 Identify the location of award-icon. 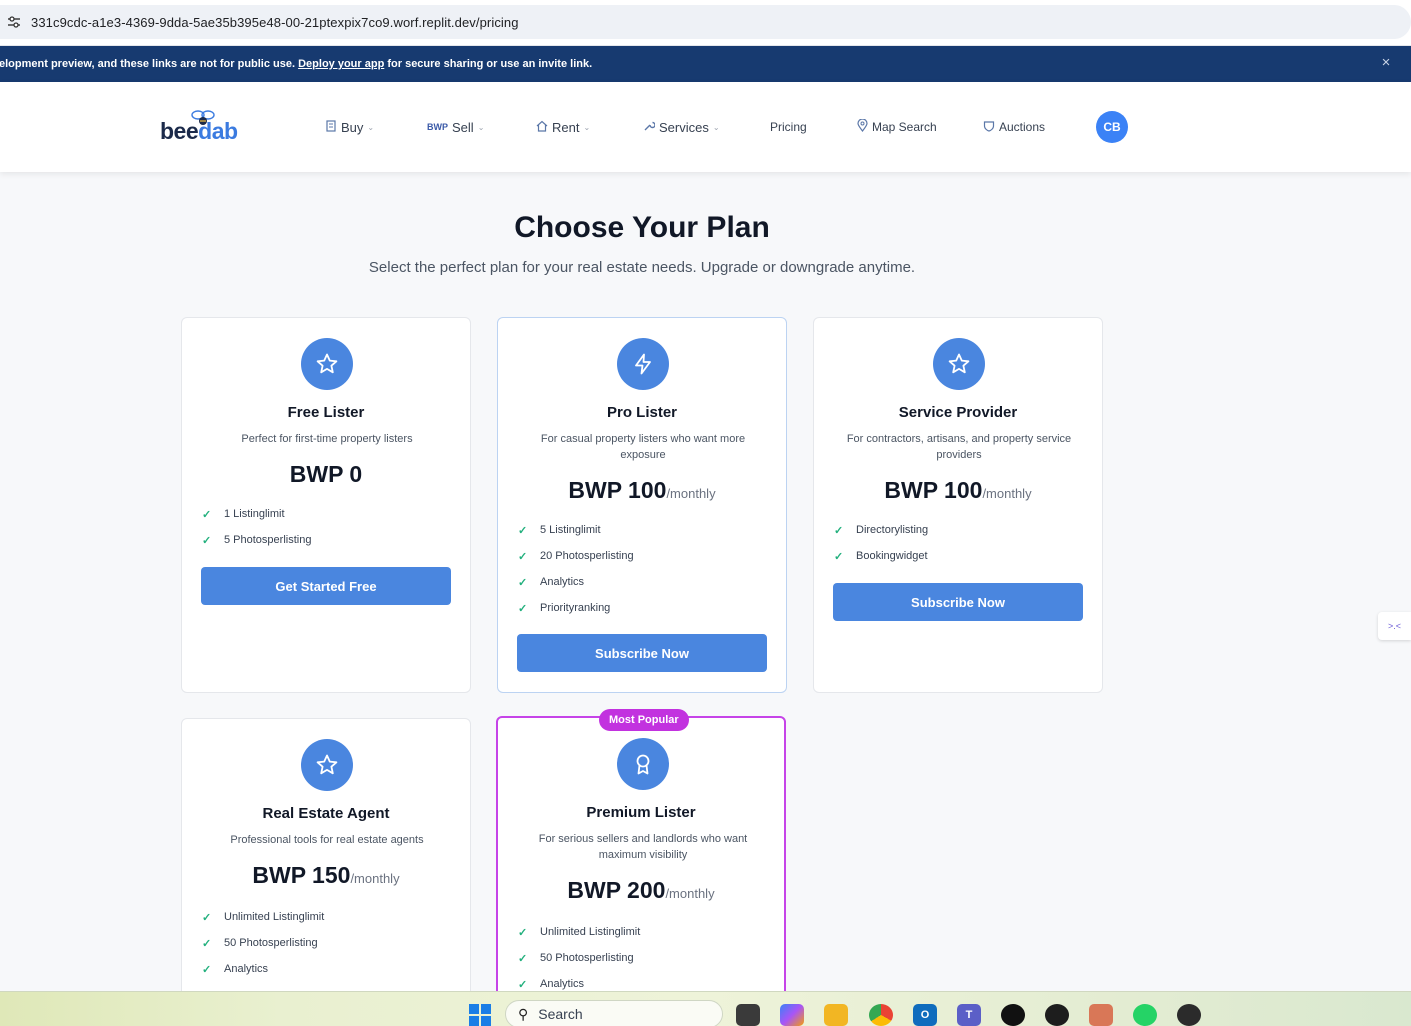
(643, 764).